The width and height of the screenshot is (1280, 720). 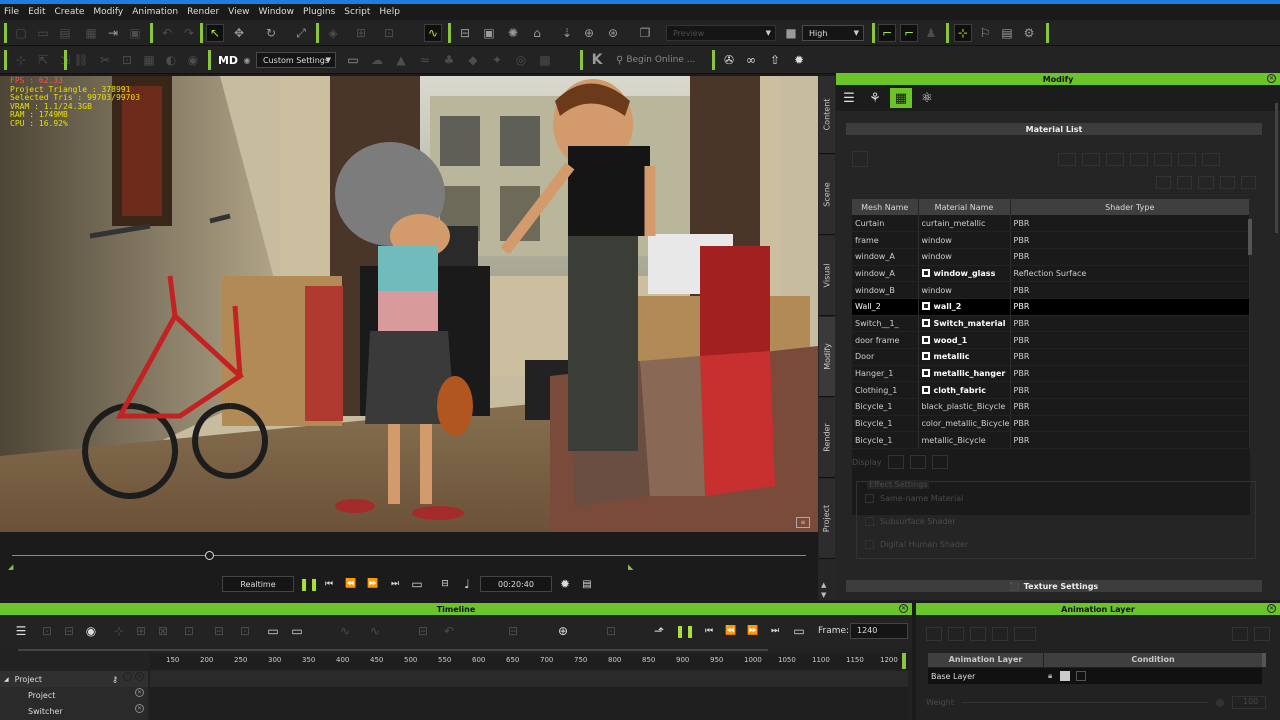 I want to click on quality-dropdown: High ▼, so click(x=833, y=33).